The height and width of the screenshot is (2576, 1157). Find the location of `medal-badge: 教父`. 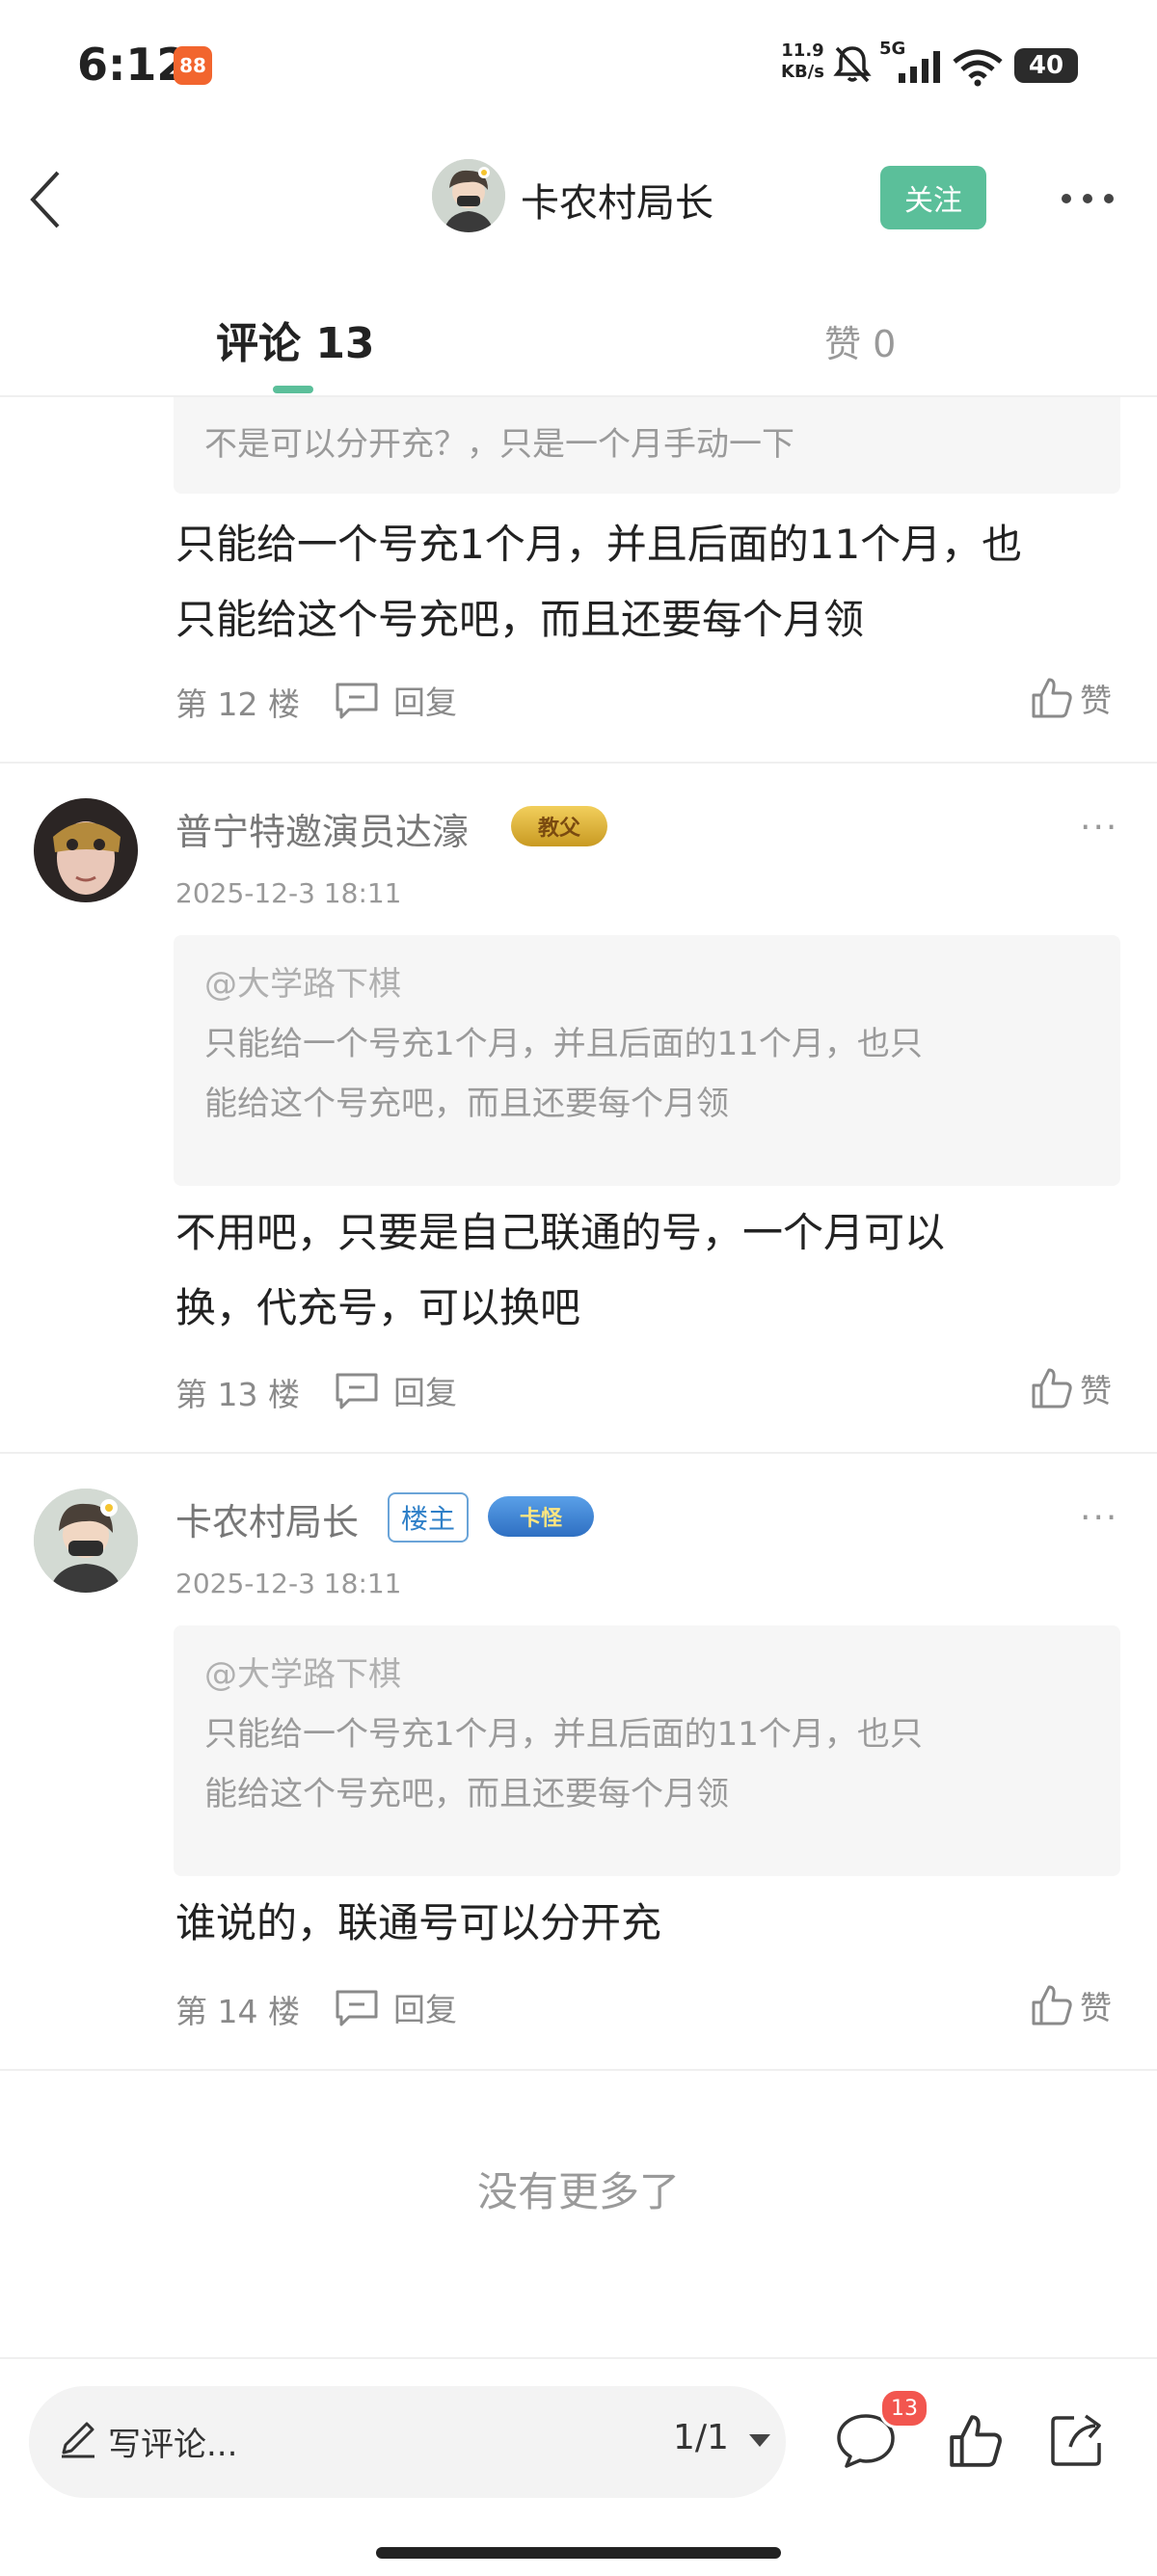

medal-badge: 教父 is located at coordinates (559, 826).